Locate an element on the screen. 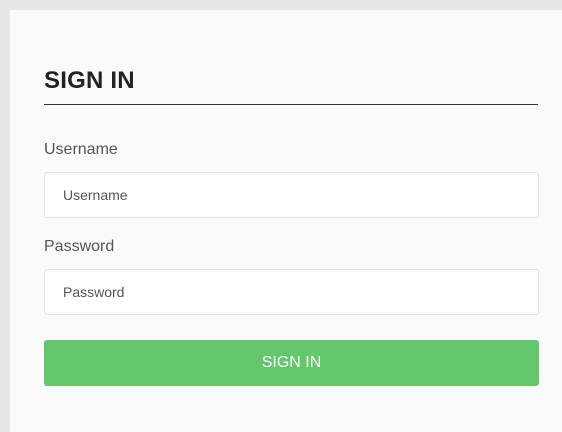  username-input is located at coordinates (291, 195).